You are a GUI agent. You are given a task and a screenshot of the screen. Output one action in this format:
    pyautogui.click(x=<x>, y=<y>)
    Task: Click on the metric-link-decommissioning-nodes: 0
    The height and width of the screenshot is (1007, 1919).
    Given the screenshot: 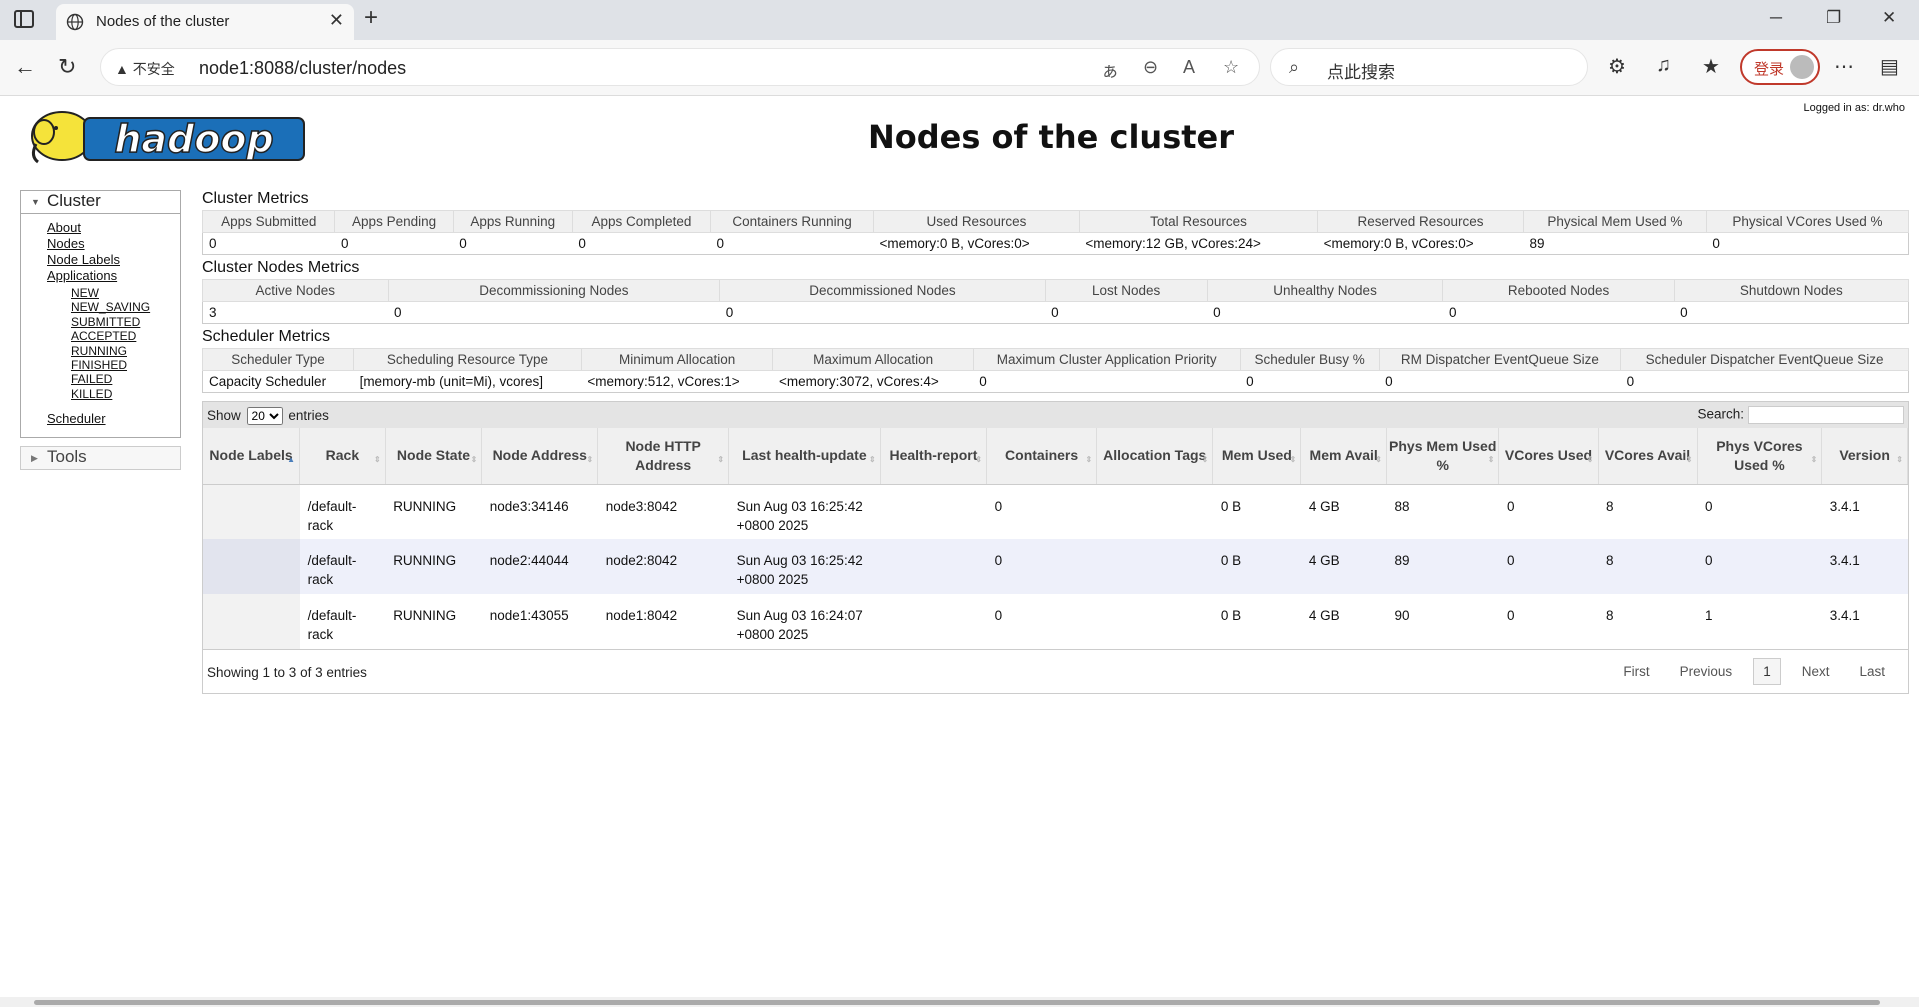 What is the action you would take?
    pyautogui.click(x=398, y=312)
    